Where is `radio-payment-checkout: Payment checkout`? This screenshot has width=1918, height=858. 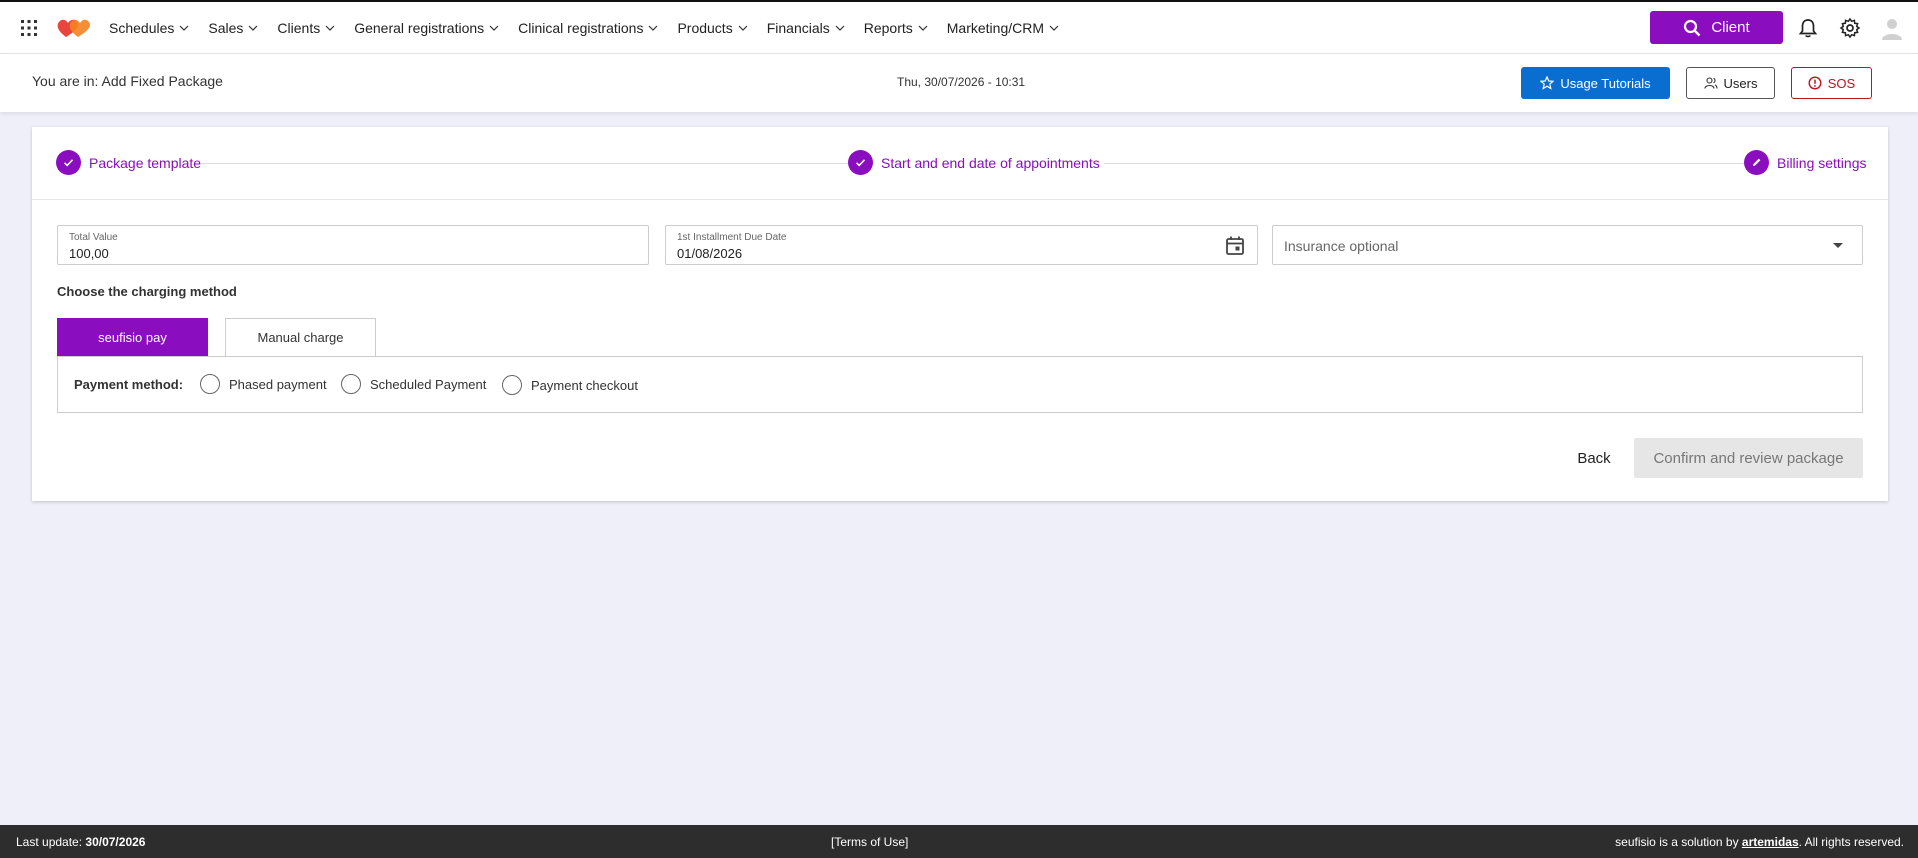 radio-payment-checkout: Payment checkout is located at coordinates (570, 385).